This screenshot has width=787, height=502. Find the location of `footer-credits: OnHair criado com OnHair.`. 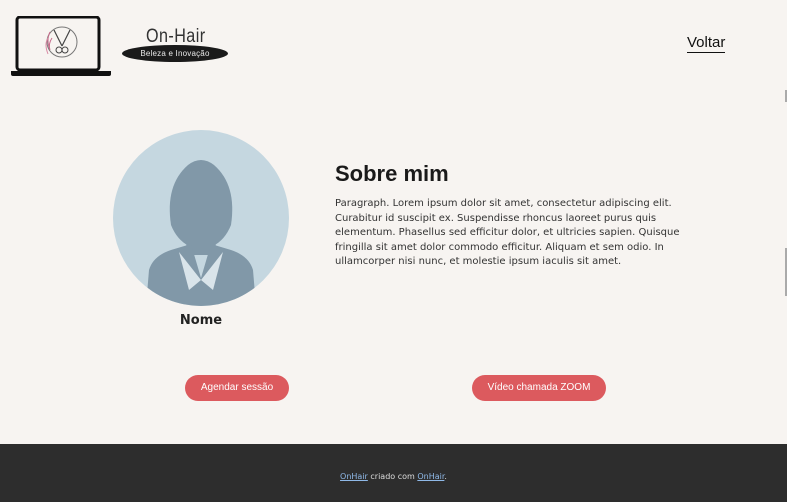

footer-credits: OnHair criado com OnHair. is located at coordinates (393, 476).